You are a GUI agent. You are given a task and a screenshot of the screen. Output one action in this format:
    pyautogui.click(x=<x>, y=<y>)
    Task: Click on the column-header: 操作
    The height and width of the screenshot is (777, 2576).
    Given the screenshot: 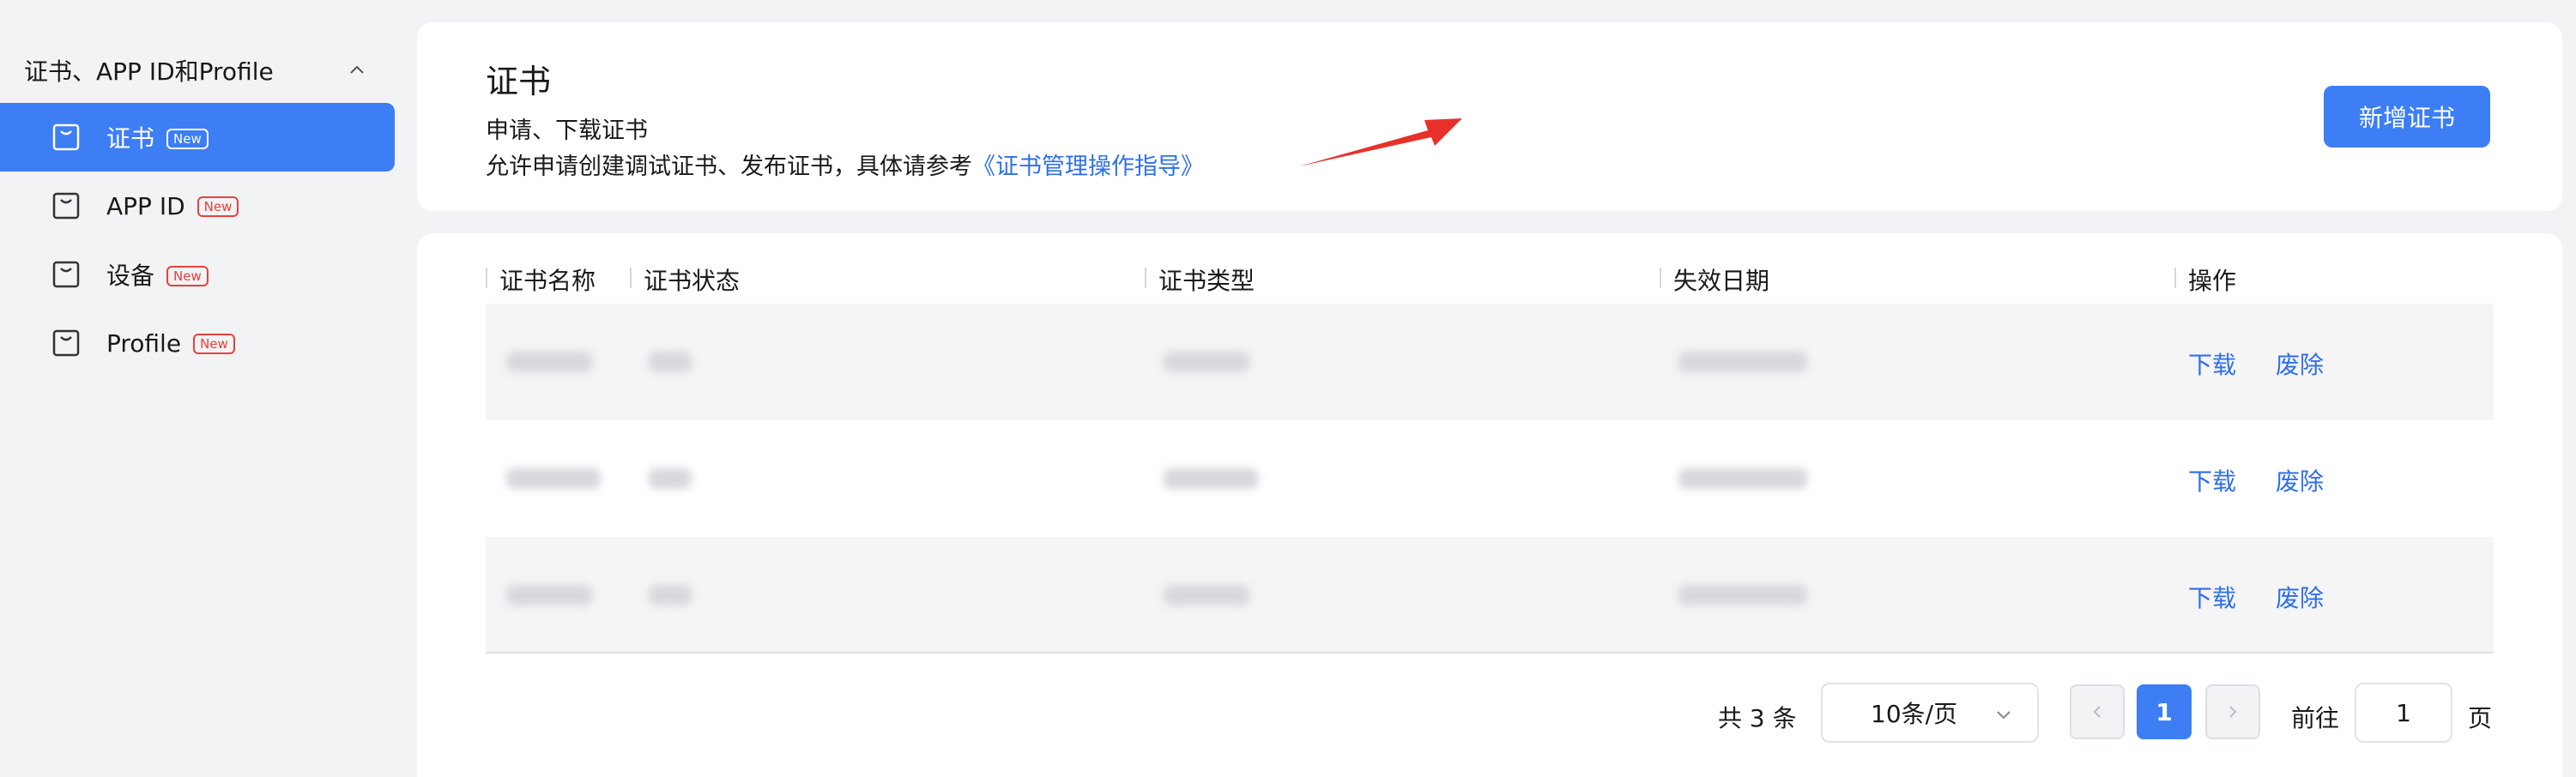 What is the action you would take?
    pyautogui.click(x=2205, y=279)
    